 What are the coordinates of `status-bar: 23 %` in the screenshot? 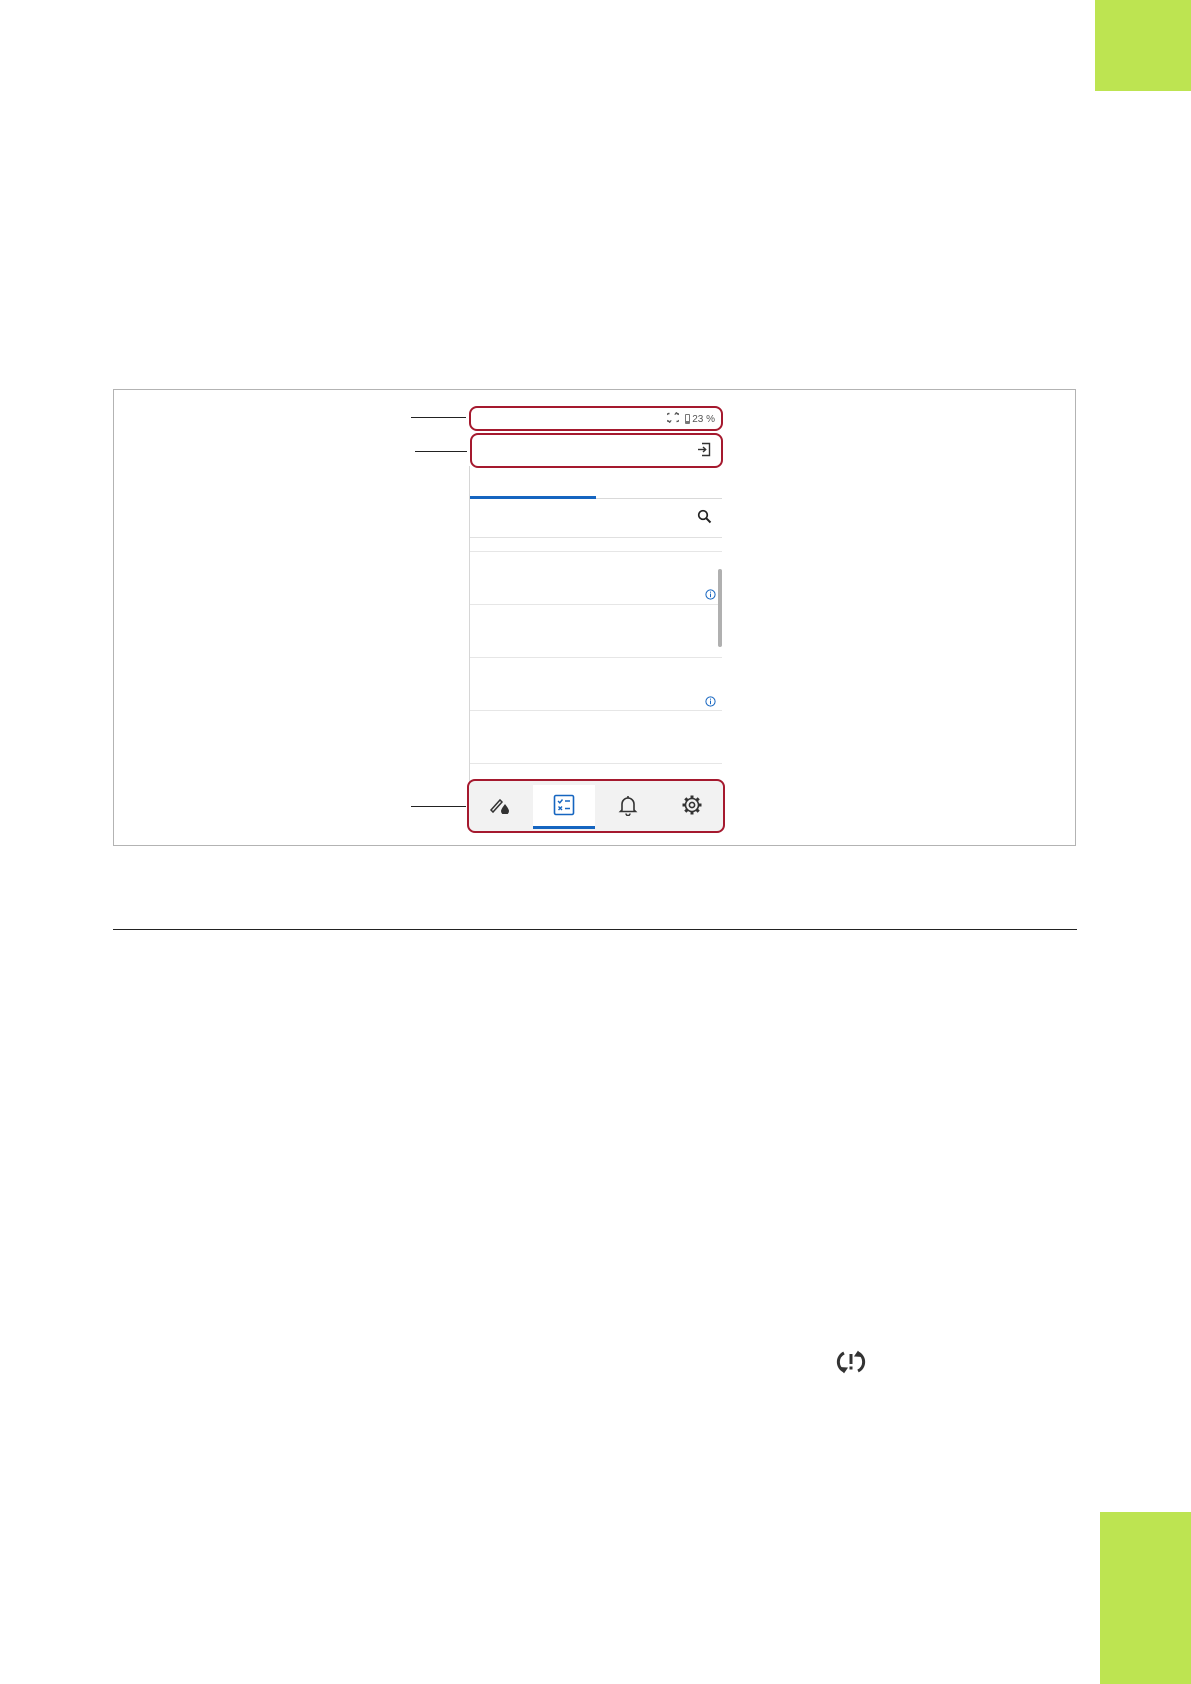 It's located at (596, 418).